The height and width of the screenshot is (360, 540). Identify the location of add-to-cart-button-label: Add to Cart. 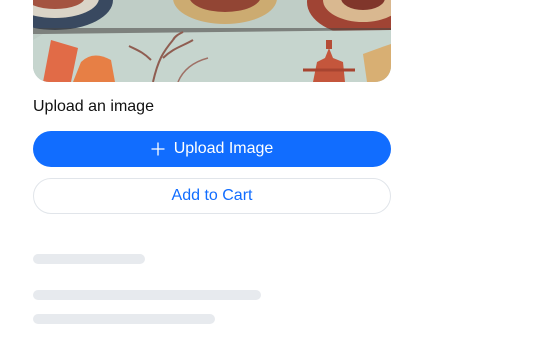
(212, 195).